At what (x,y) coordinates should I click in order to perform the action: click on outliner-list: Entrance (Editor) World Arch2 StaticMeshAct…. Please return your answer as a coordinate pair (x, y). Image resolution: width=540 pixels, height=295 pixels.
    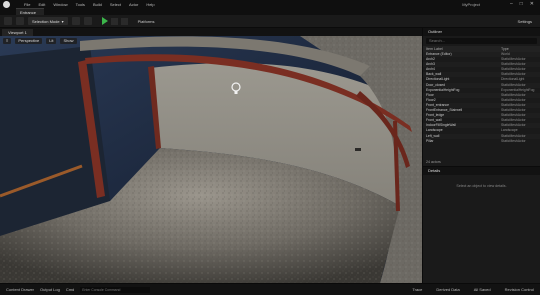
    Looking at the image, I should click on (481, 98).